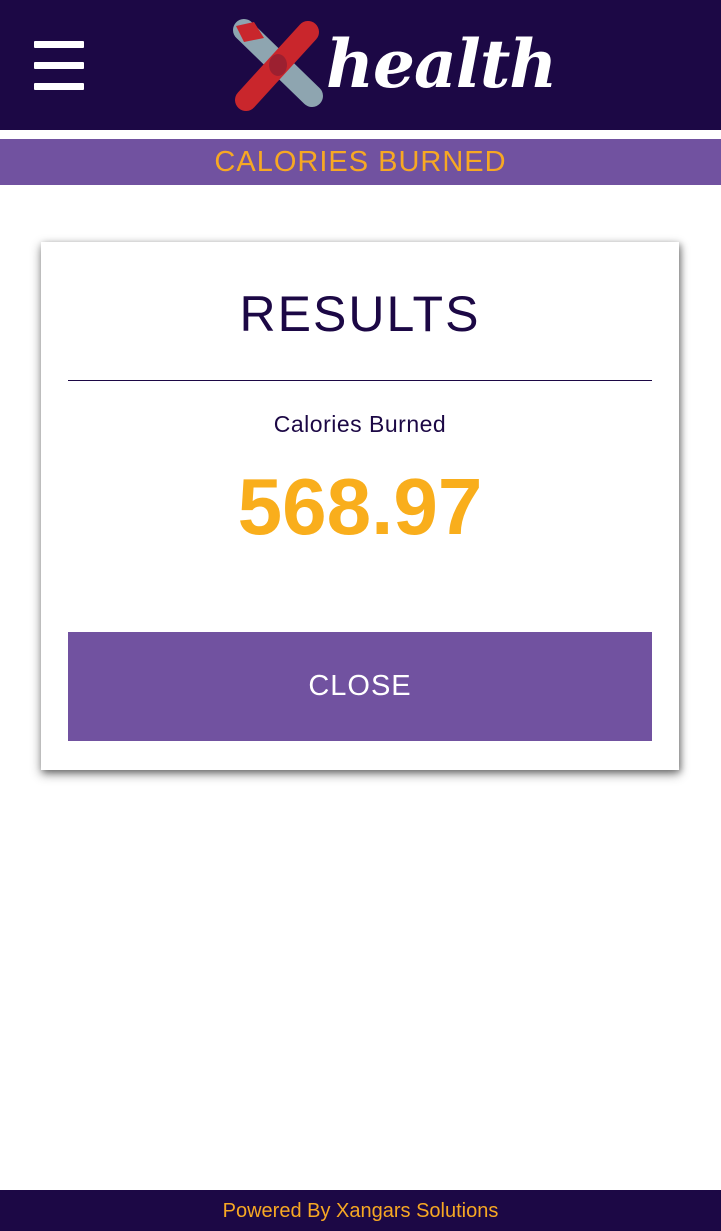  I want to click on x-cross-icon, so click(278, 65).